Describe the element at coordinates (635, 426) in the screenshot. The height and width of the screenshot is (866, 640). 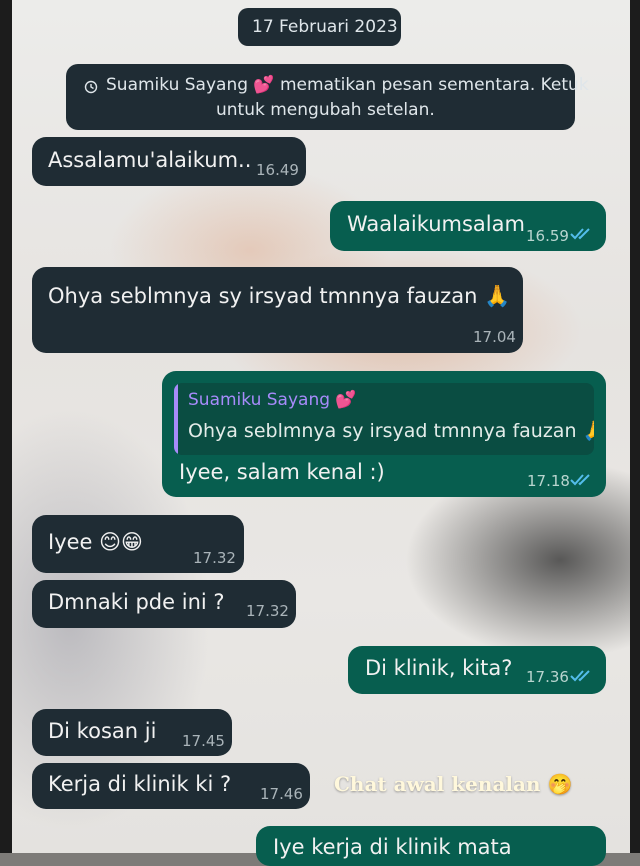
I see `right-frame-edge` at that location.